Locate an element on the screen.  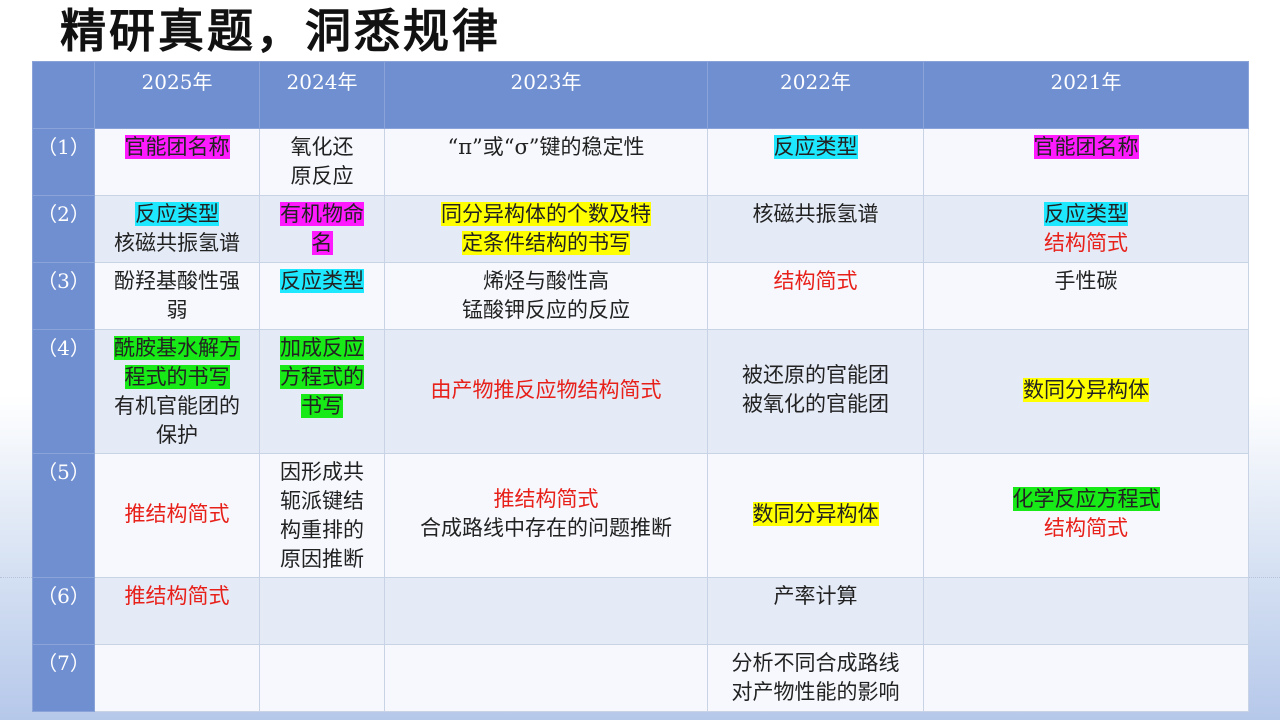
cell-line: 对产物性能的影响 is located at coordinates (815, 692).